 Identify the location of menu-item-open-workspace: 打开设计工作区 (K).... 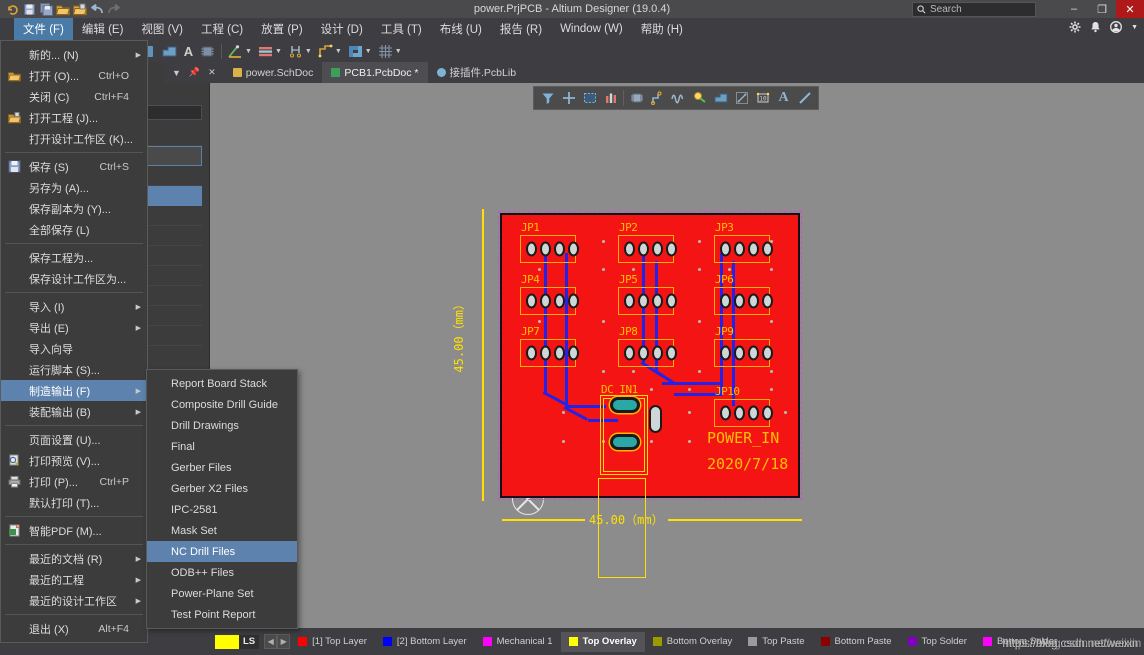
(74, 138).